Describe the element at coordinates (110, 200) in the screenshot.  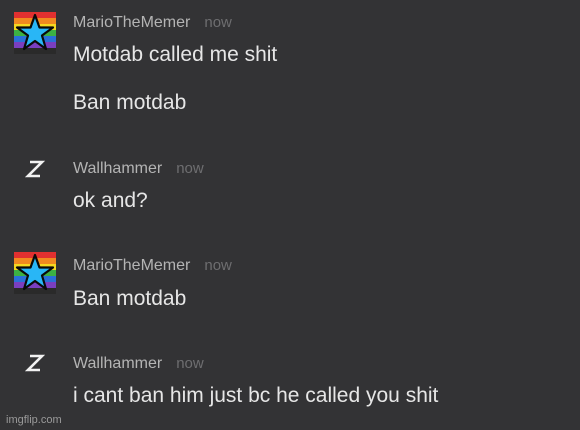
I see `message-text: ok and?` at that location.